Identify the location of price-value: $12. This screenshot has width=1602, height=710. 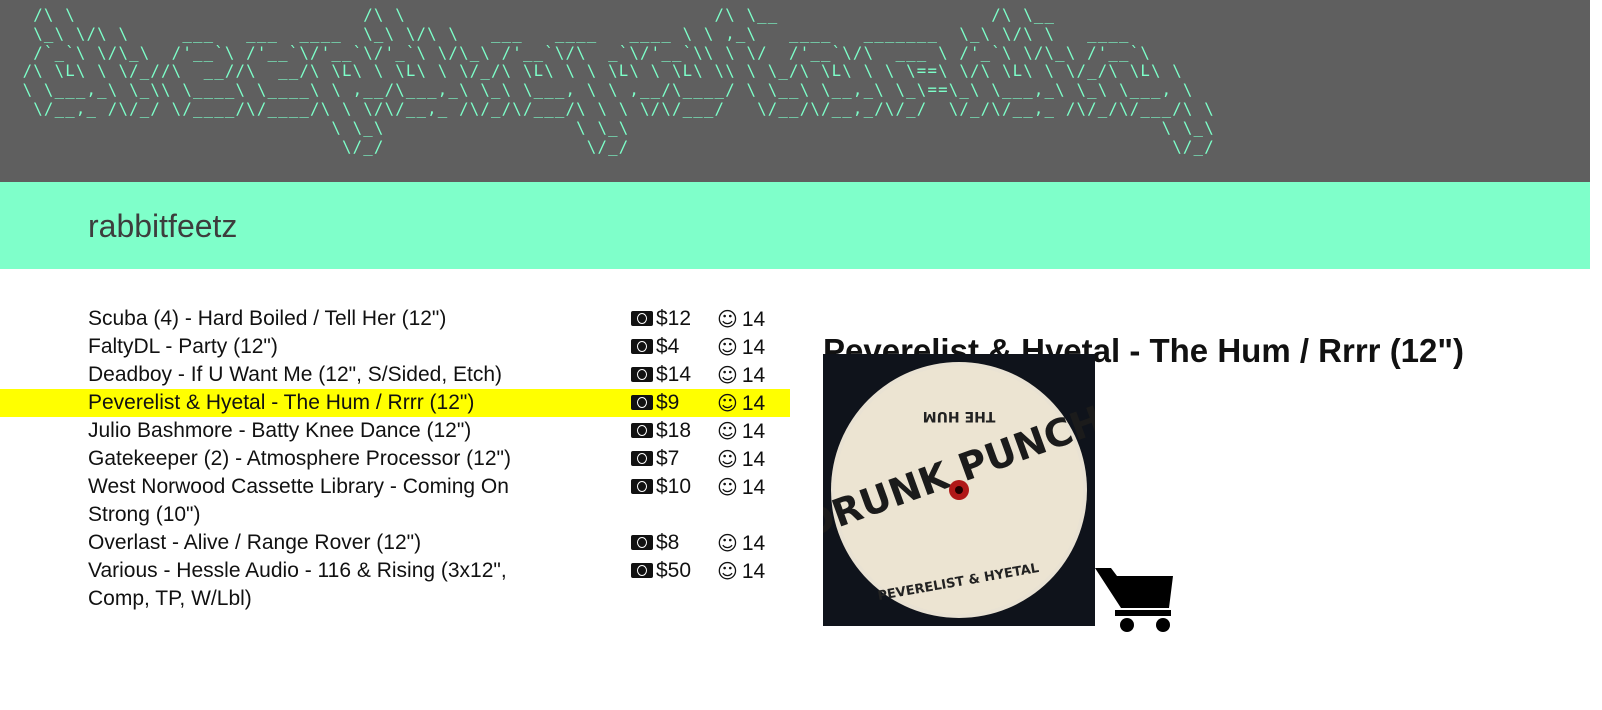
(674, 318).